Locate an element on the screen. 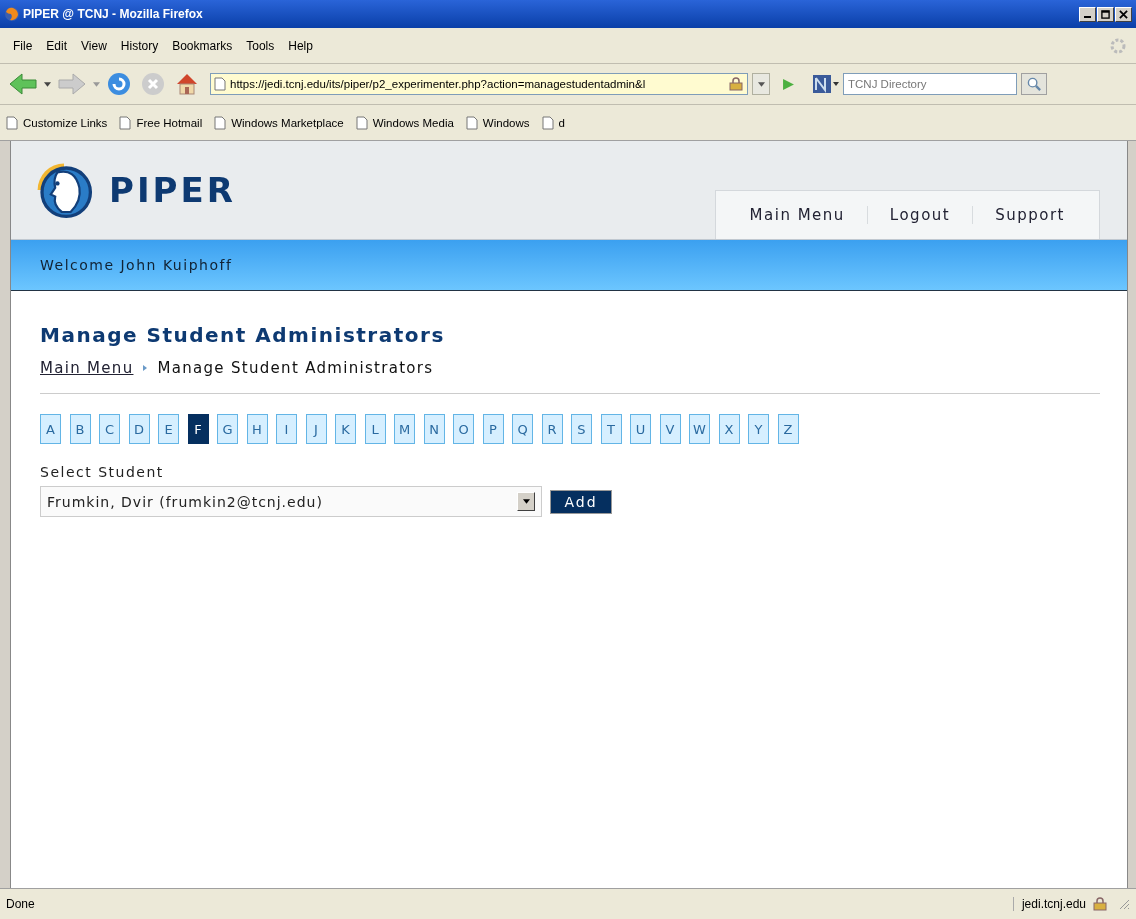 The width and height of the screenshot is (1136, 919). letter-filter-tab: O is located at coordinates (463, 429).